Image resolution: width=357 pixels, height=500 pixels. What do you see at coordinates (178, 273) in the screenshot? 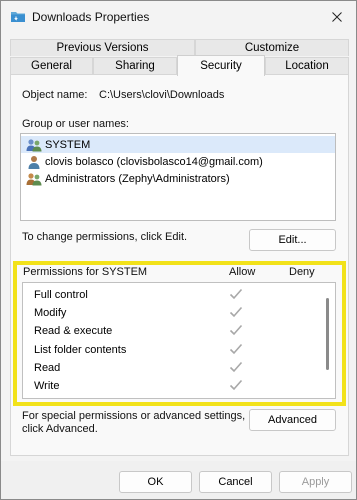
I see `permissions-header: Permissions for SYSTEM Allow Deny` at bounding box center [178, 273].